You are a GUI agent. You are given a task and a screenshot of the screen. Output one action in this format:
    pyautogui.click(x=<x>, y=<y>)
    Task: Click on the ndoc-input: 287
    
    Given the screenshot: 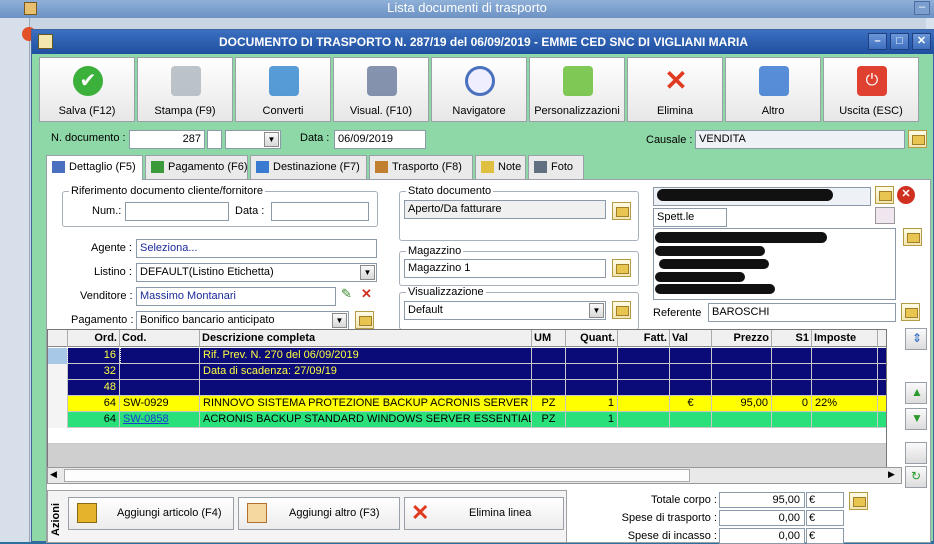 What is the action you would take?
    pyautogui.click(x=167, y=139)
    